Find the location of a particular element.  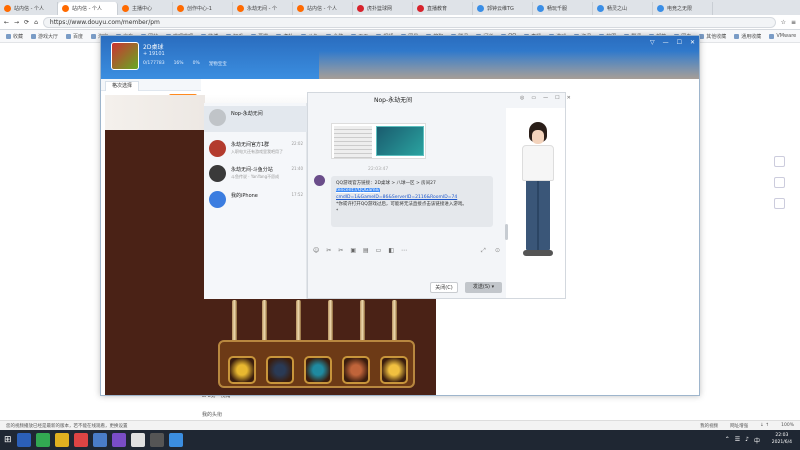

back-icon: ← is located at coordinates (6, 22).